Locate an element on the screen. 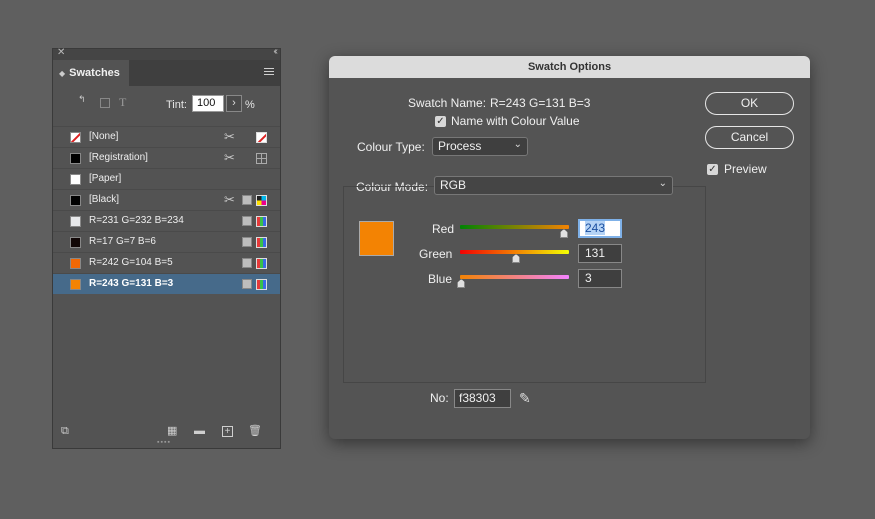  tint-input: 100 is located at coordinates (208, 103).